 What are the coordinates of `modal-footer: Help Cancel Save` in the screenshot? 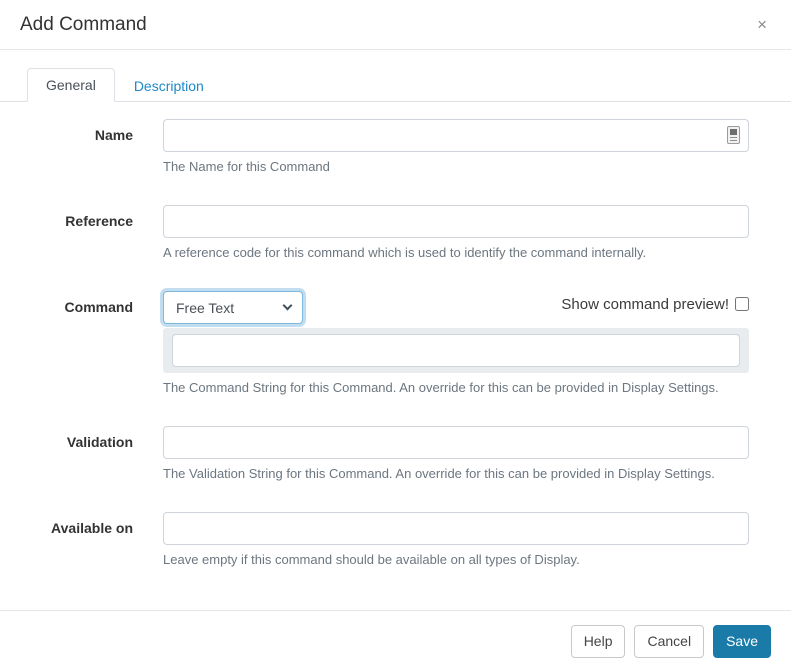 It's located at (395, 641).